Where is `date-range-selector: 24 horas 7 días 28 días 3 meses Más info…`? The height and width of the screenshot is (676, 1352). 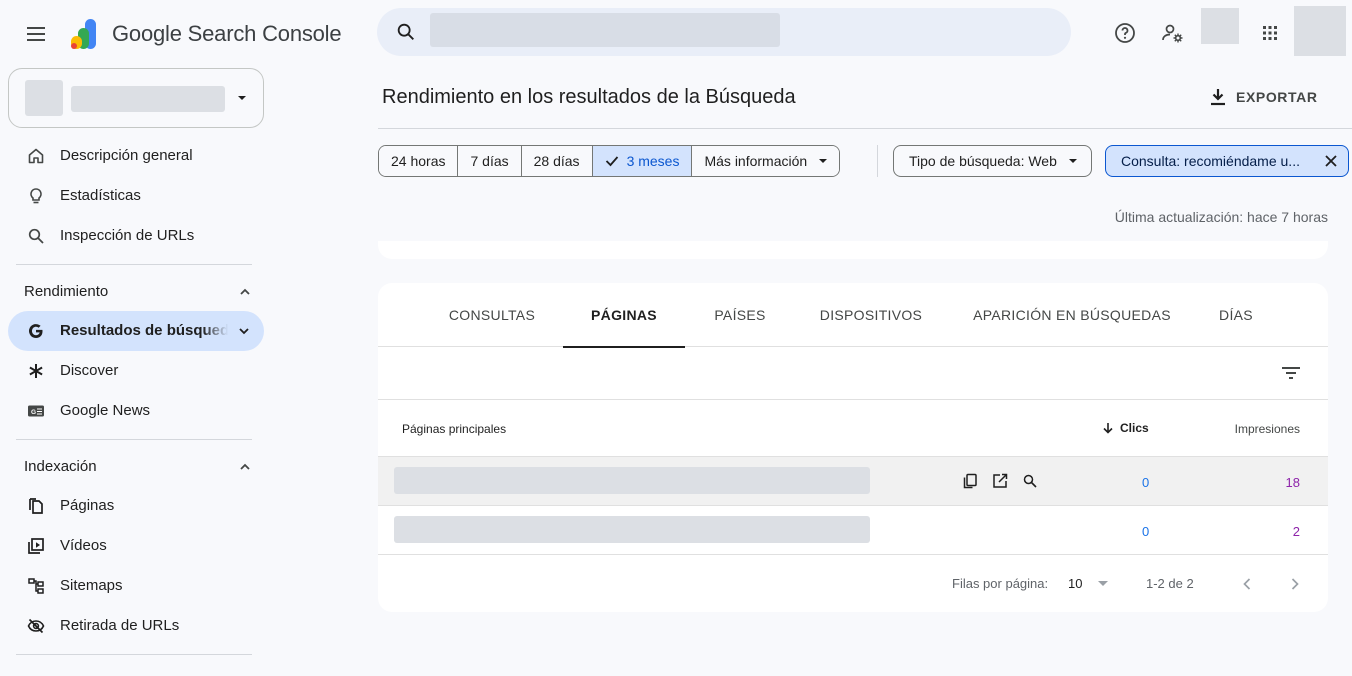 date-range-selector: 24 horas 7 días 28 días 3 meses Más info… is located at coordinates (609, 161).